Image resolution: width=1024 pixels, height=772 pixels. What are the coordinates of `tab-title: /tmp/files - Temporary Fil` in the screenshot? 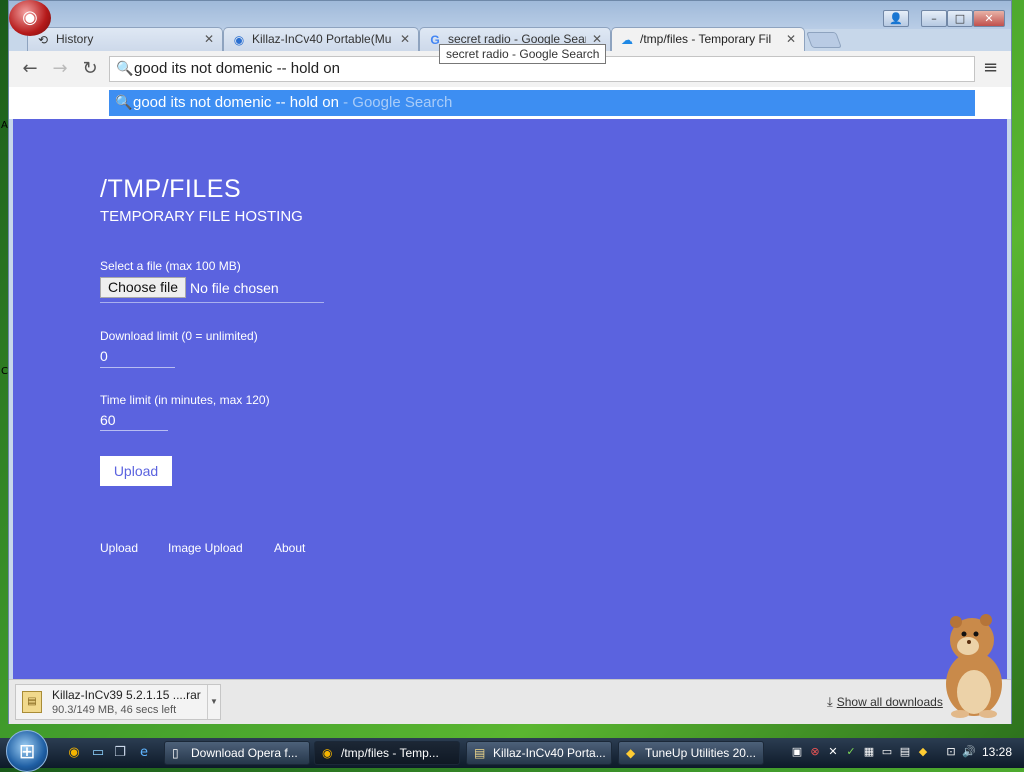 It's located at (706, 39).